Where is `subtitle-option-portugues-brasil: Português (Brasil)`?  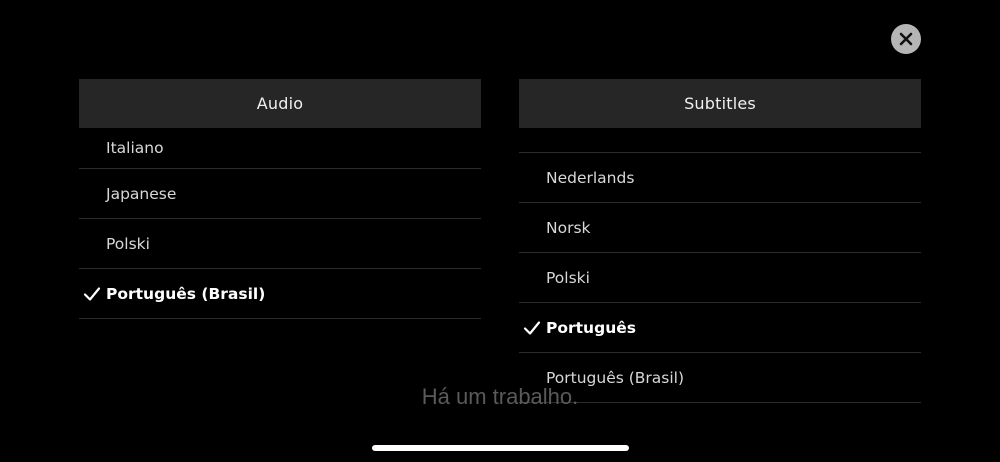 subtitle-option-portugues-brasil: Português (Brasil) is located at coordinates (720, 378).